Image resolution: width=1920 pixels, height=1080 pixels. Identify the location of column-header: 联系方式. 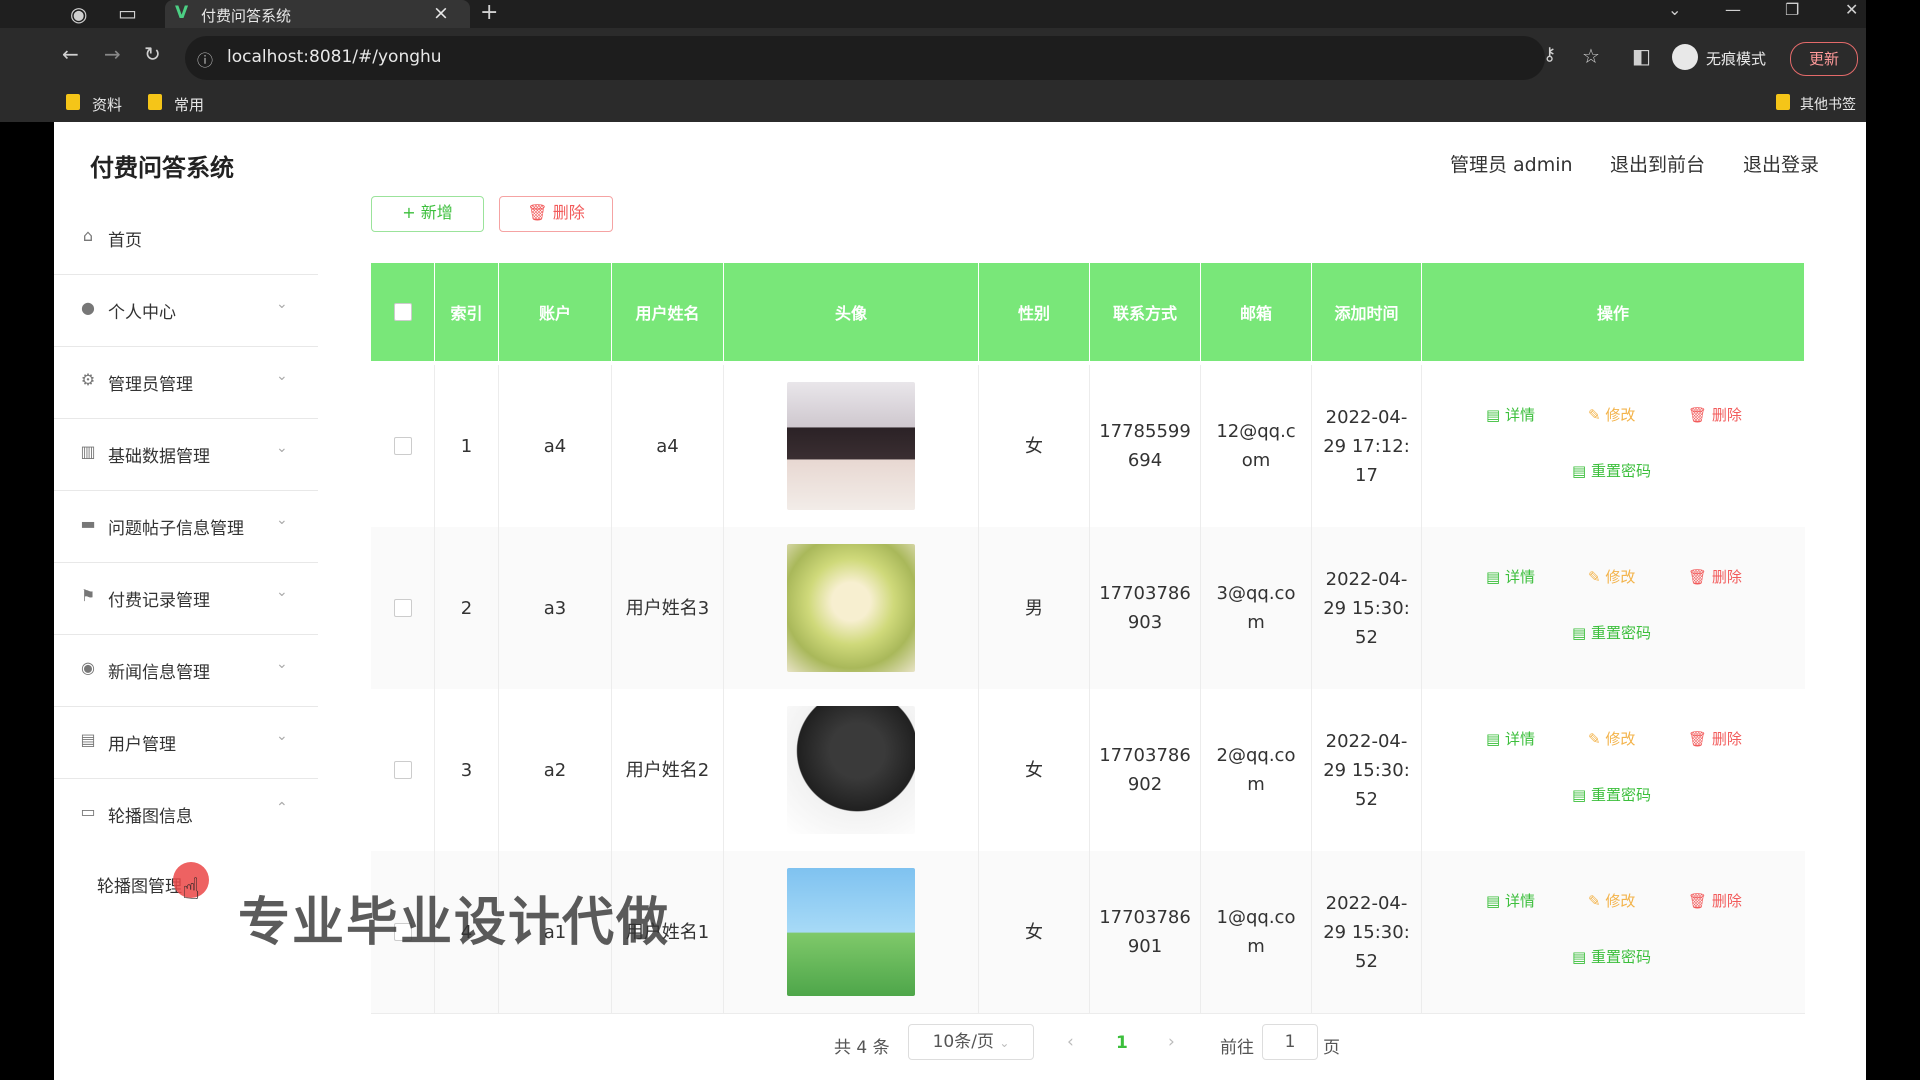
(1145, 312).